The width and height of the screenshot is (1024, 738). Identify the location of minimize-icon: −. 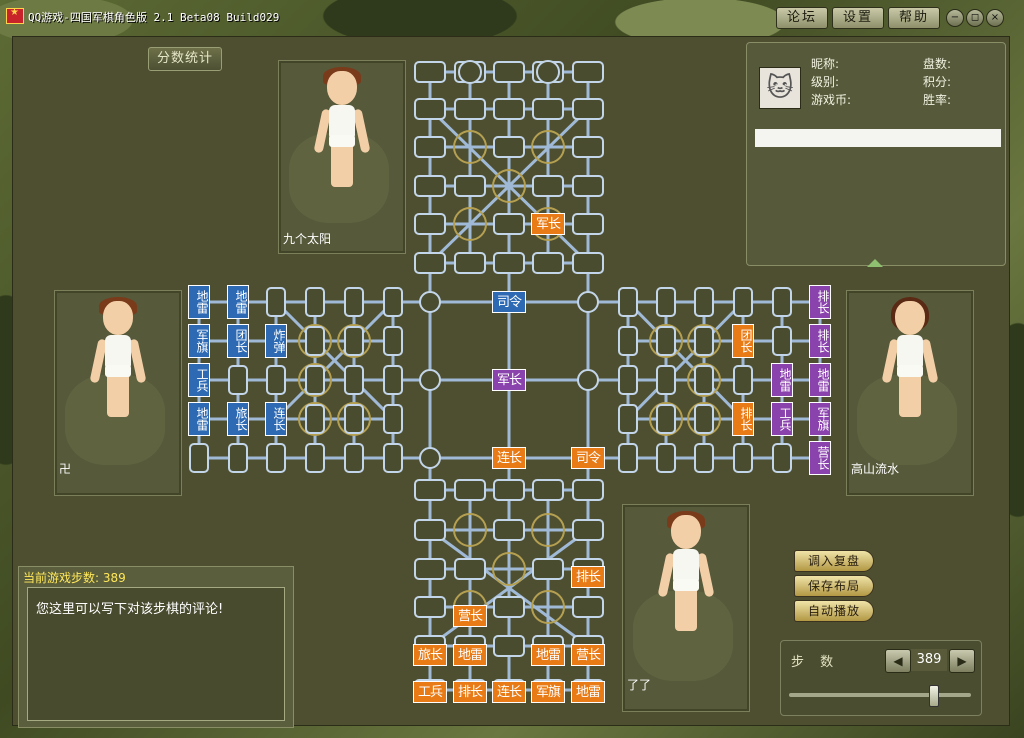
(955, 18).